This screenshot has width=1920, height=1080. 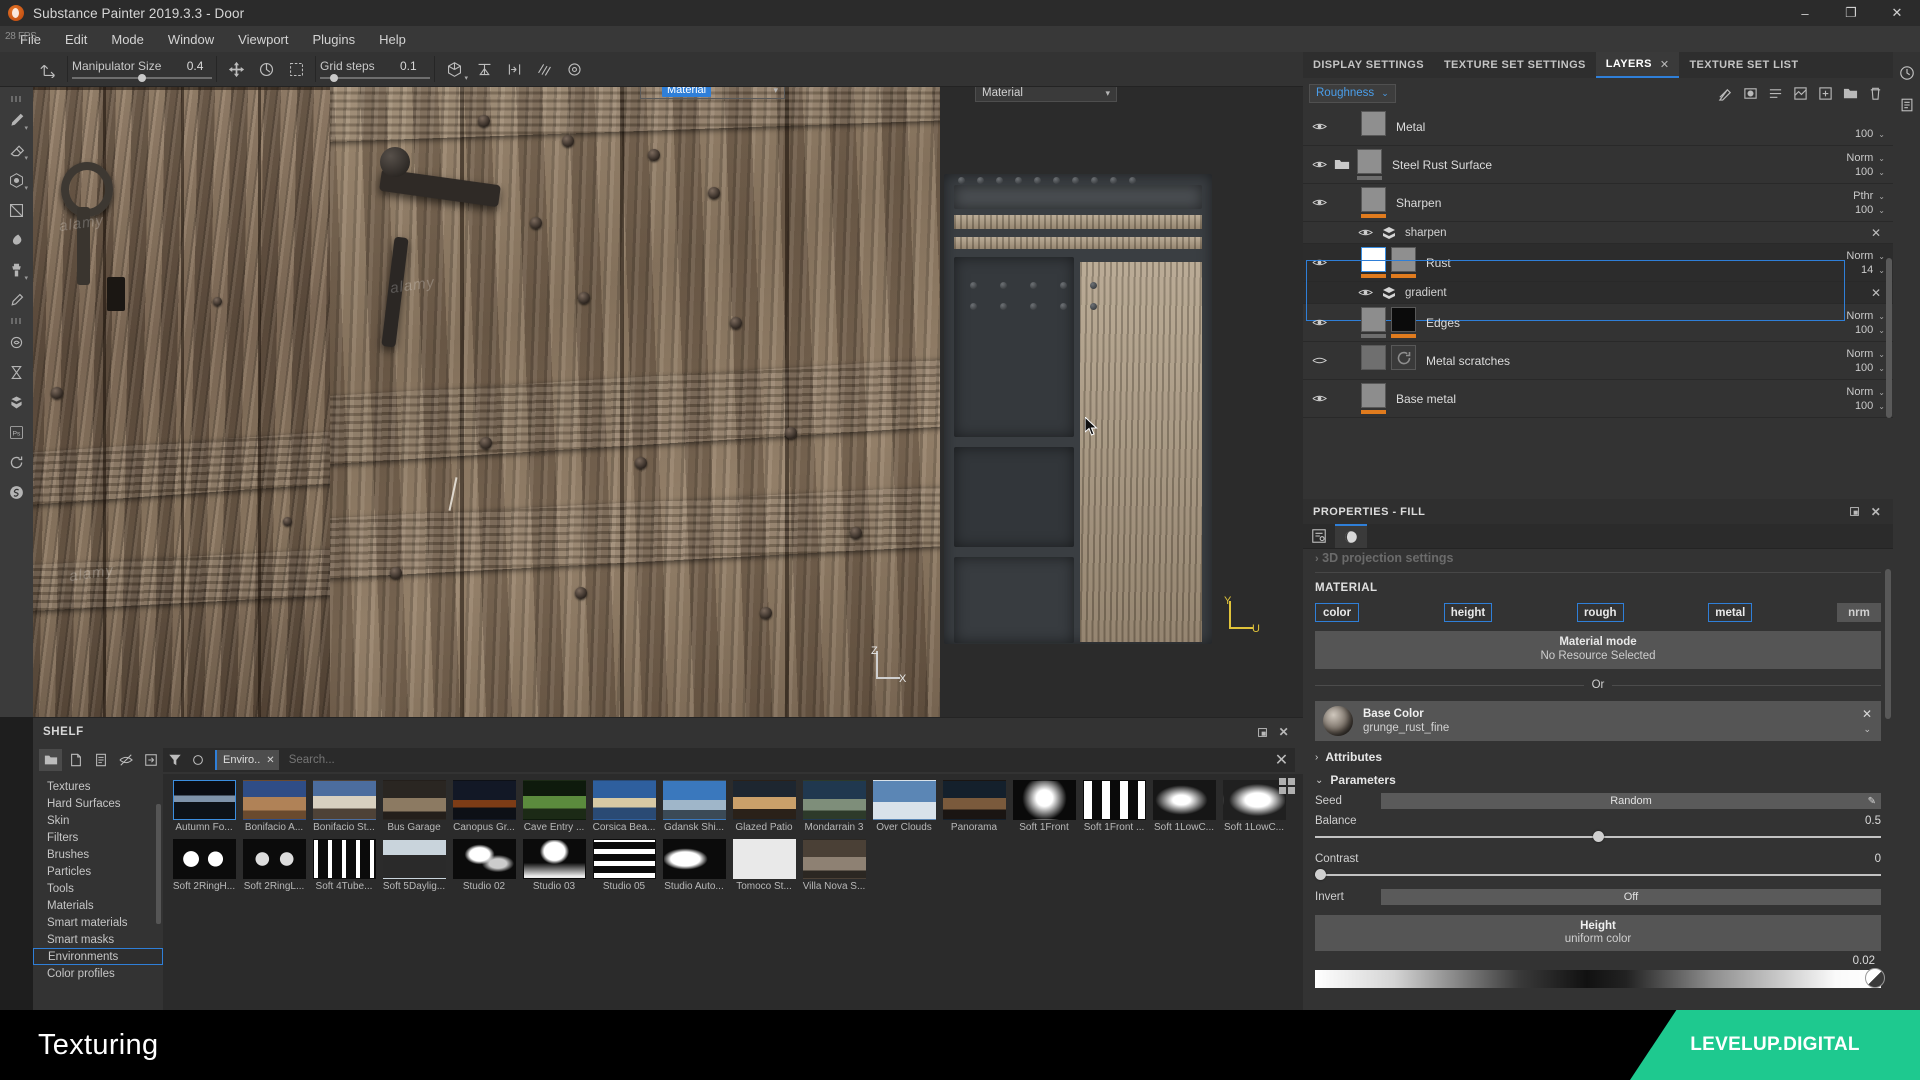 I want to click on layer-effect-row-gradient: gradient ✕, so click(x=1598, y=293).